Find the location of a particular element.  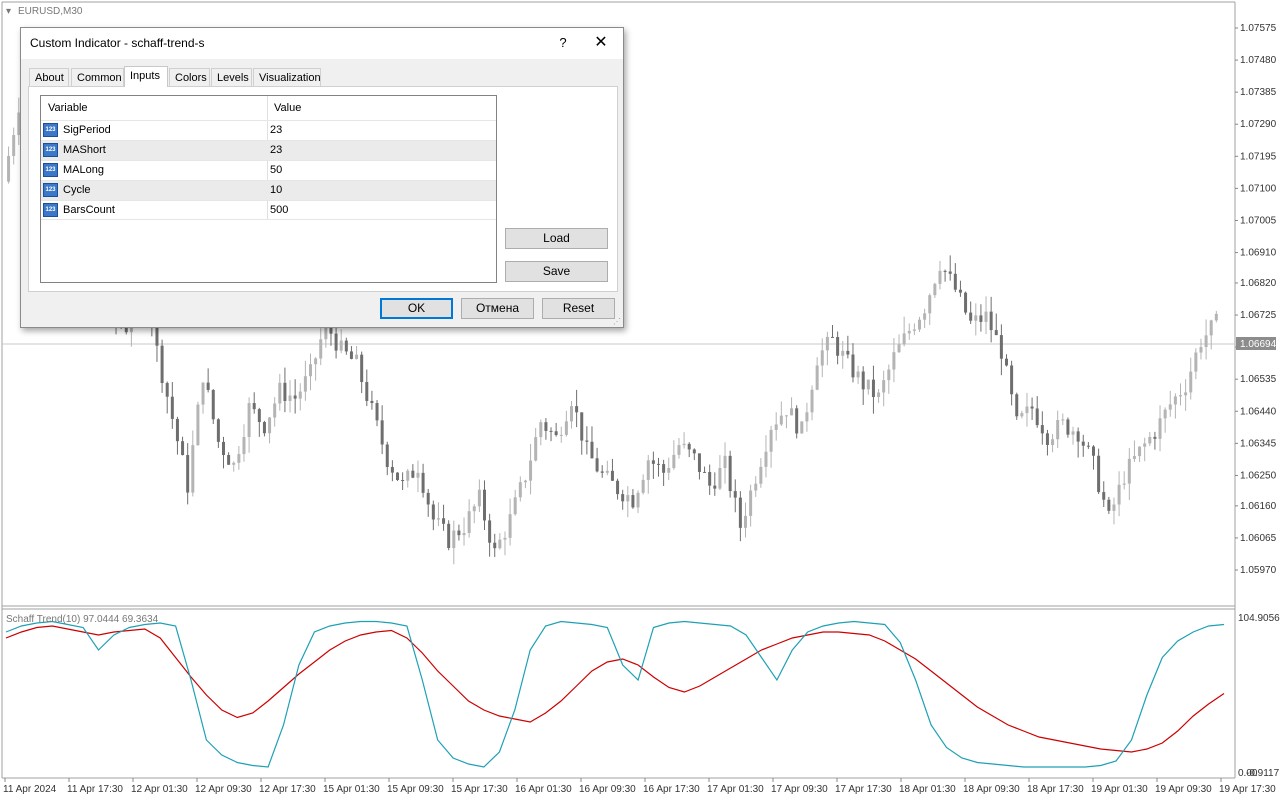

reset-button: Reset is located at coordinates (578, 308).